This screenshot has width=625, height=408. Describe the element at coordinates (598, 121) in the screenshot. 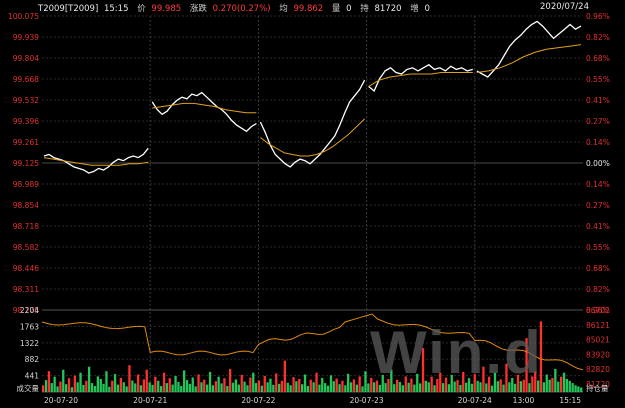

I see `pct-tick-label: 0.27%` at that location.